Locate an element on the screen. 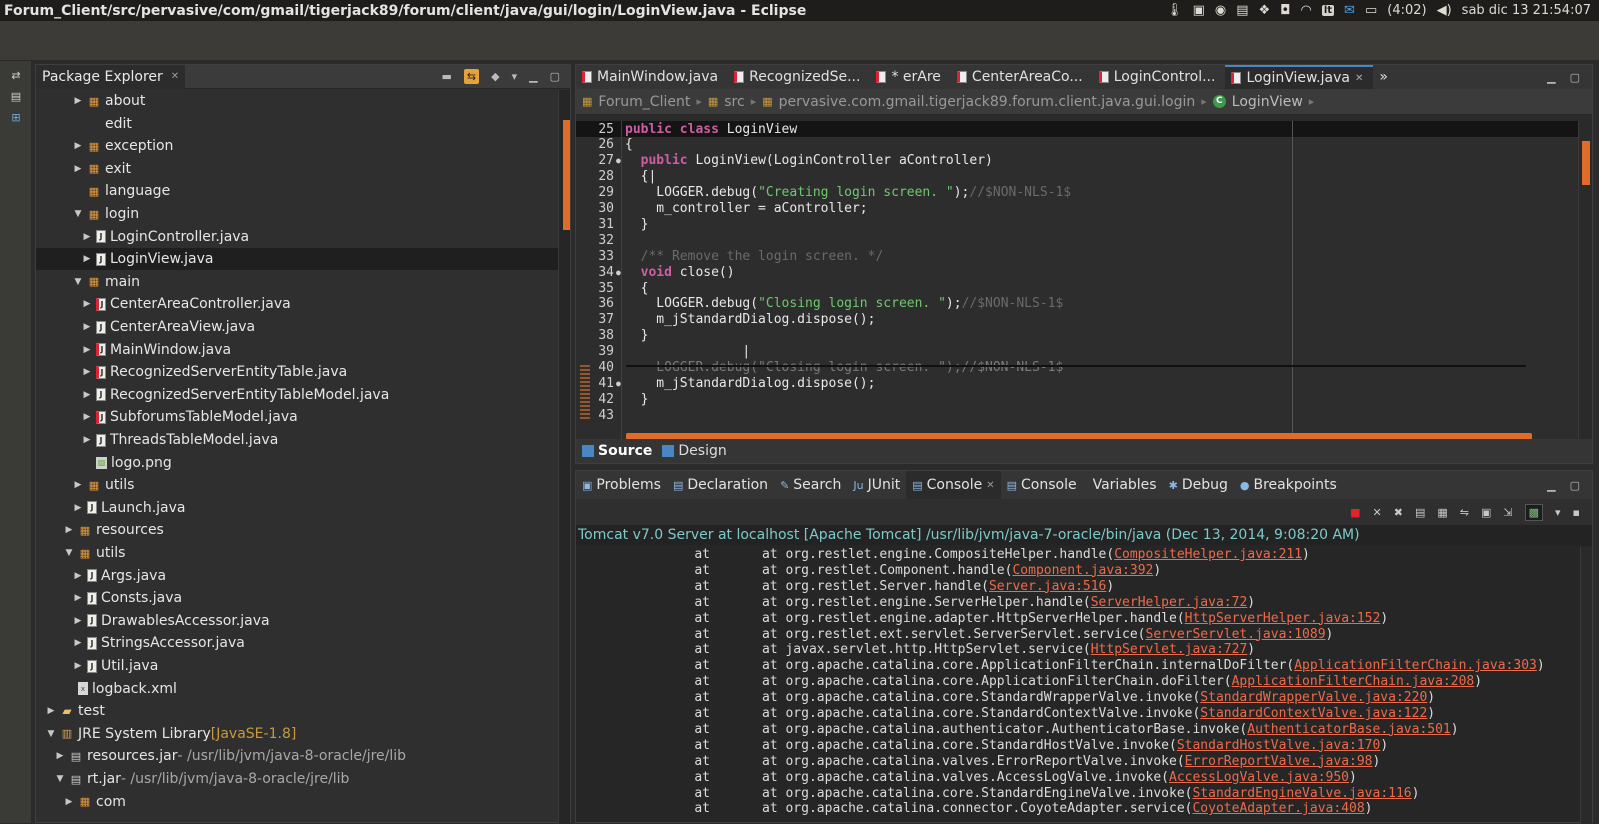 This screenshot has width=1599, height=824. tree-item: ▶ ▰ test is located at coordinates (297, 711).